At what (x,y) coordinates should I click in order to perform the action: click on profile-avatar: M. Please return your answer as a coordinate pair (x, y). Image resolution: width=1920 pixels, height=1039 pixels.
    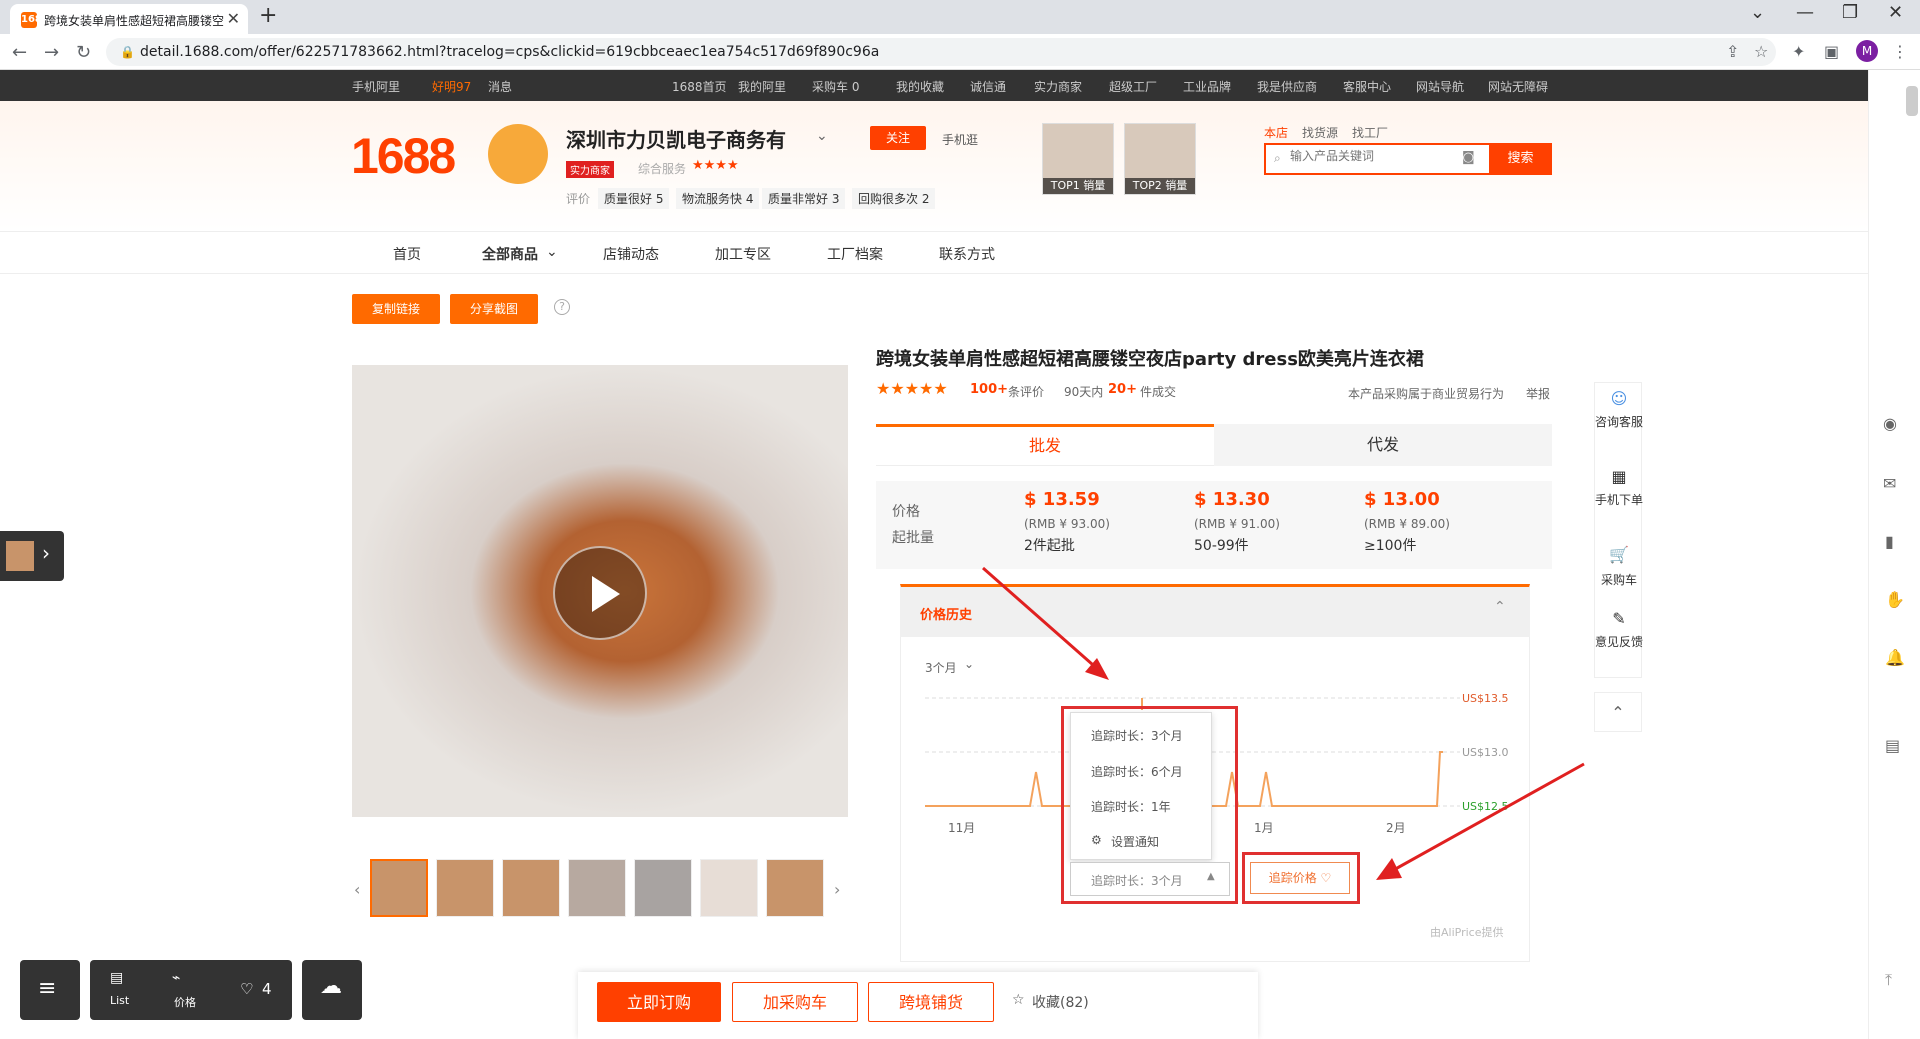
    Looking at the image, I should click on (1867, 51).